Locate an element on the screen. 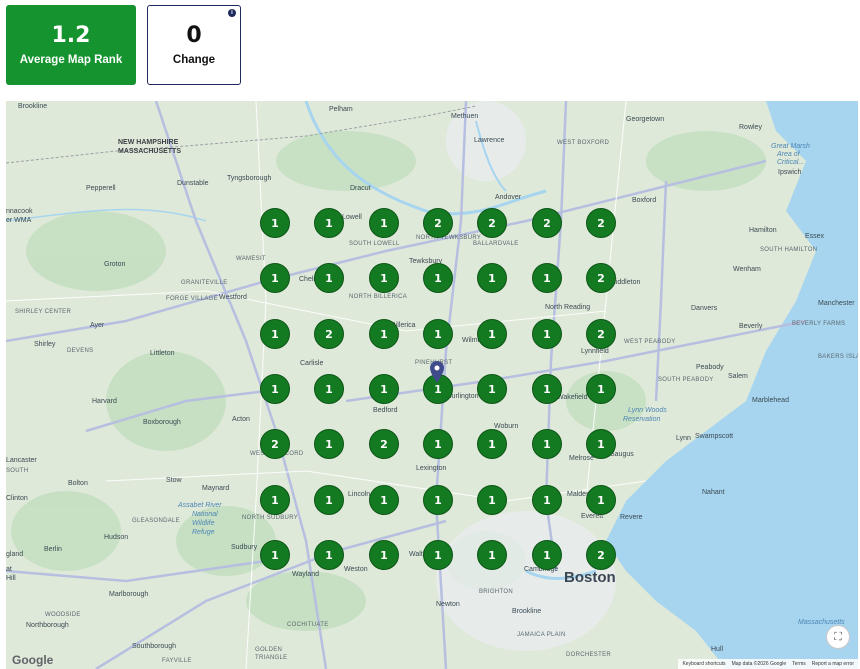 The image size is (860, 669). fullscreen-icon: ⛶ is located at coordinates (838, 637).